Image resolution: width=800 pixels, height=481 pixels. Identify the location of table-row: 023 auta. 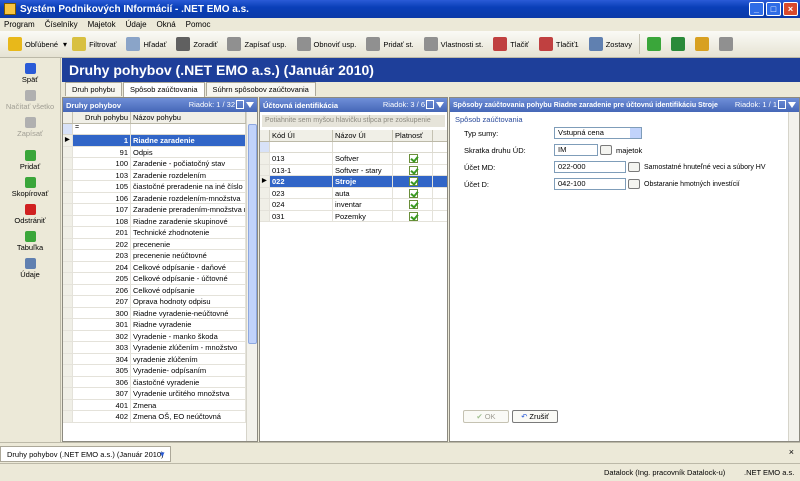
(353, 193).